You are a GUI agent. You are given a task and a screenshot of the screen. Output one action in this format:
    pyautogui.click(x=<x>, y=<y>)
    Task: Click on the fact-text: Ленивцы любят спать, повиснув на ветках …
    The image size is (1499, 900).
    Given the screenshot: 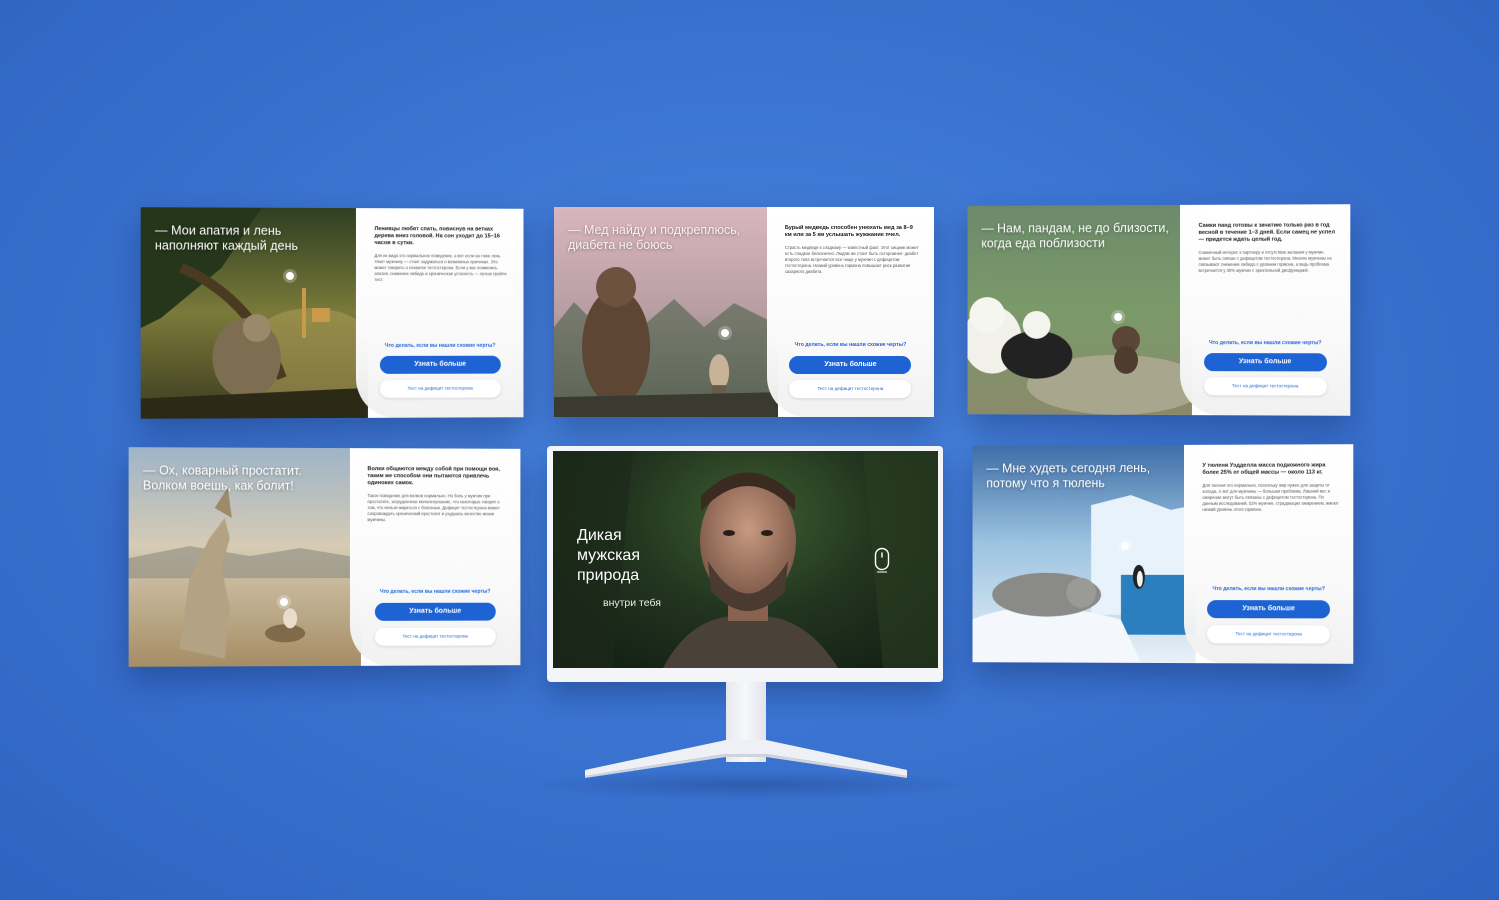 What is the action you would take?
    pyautogui.click(x=441, y=236)
    